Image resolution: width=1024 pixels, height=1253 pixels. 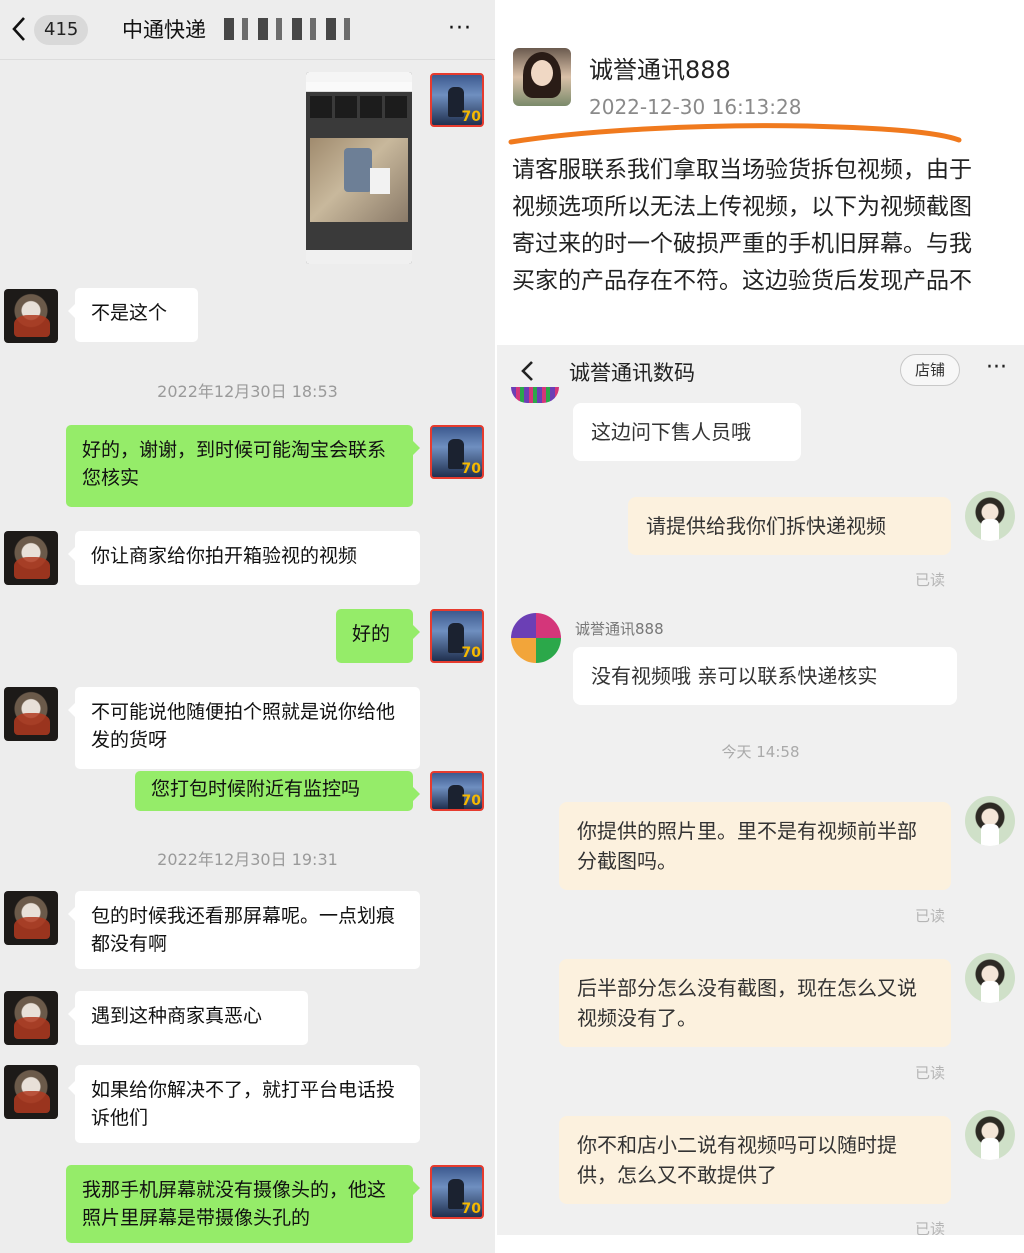 I want to click on author-name: 诚誉通讯888, so click(x=660, y=70).